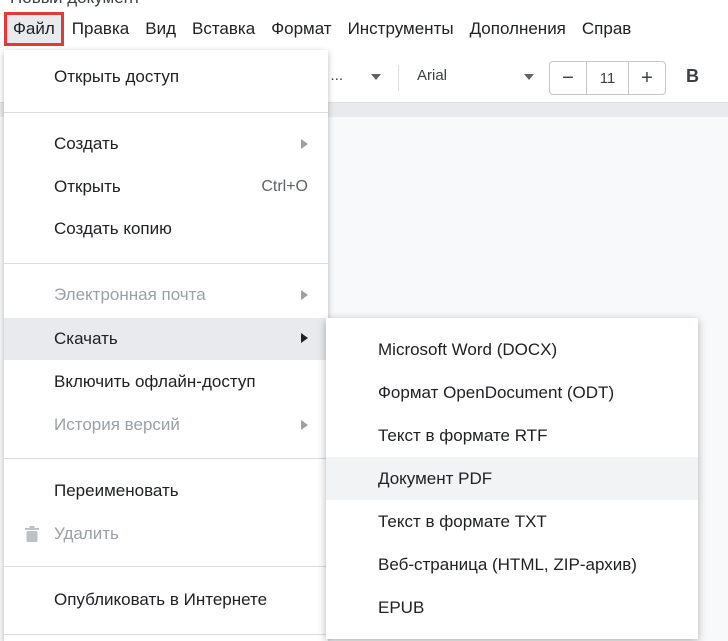  Describe the element at coordinates (223, 29) in the screenshot. I see `menu-insert: Вставка` at that location.